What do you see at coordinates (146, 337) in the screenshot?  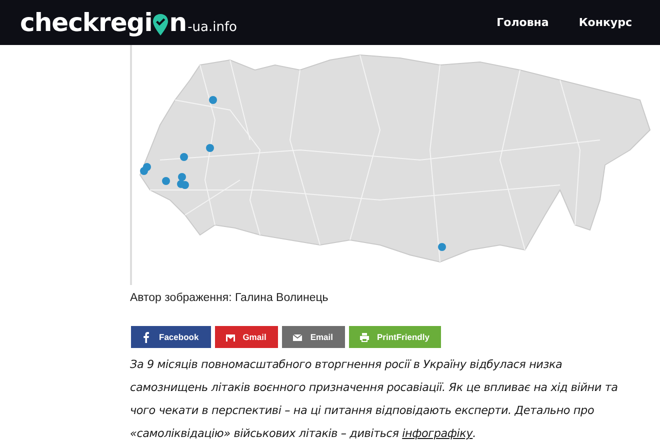 I see `facebook-icon` at bounding box center [146, 337].